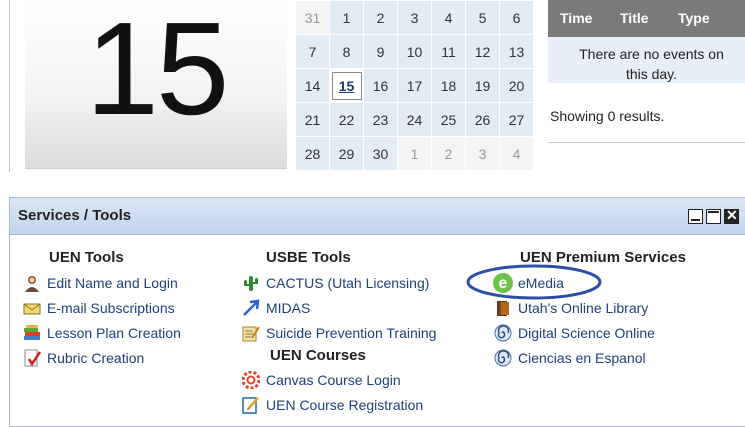 The width and height of the screenshot is (745, 427). I want to click on calendar-day: 23, so click(380, 119).